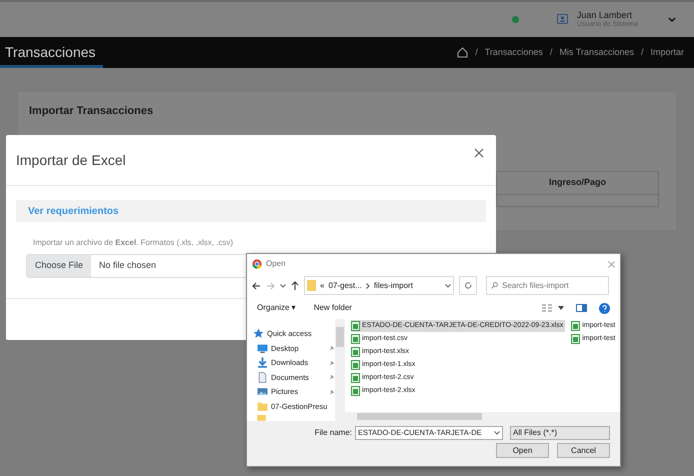  Describe the element at coordinates (333, 308) in the screenshot. I see `toolbar-button: New folder` at that location.